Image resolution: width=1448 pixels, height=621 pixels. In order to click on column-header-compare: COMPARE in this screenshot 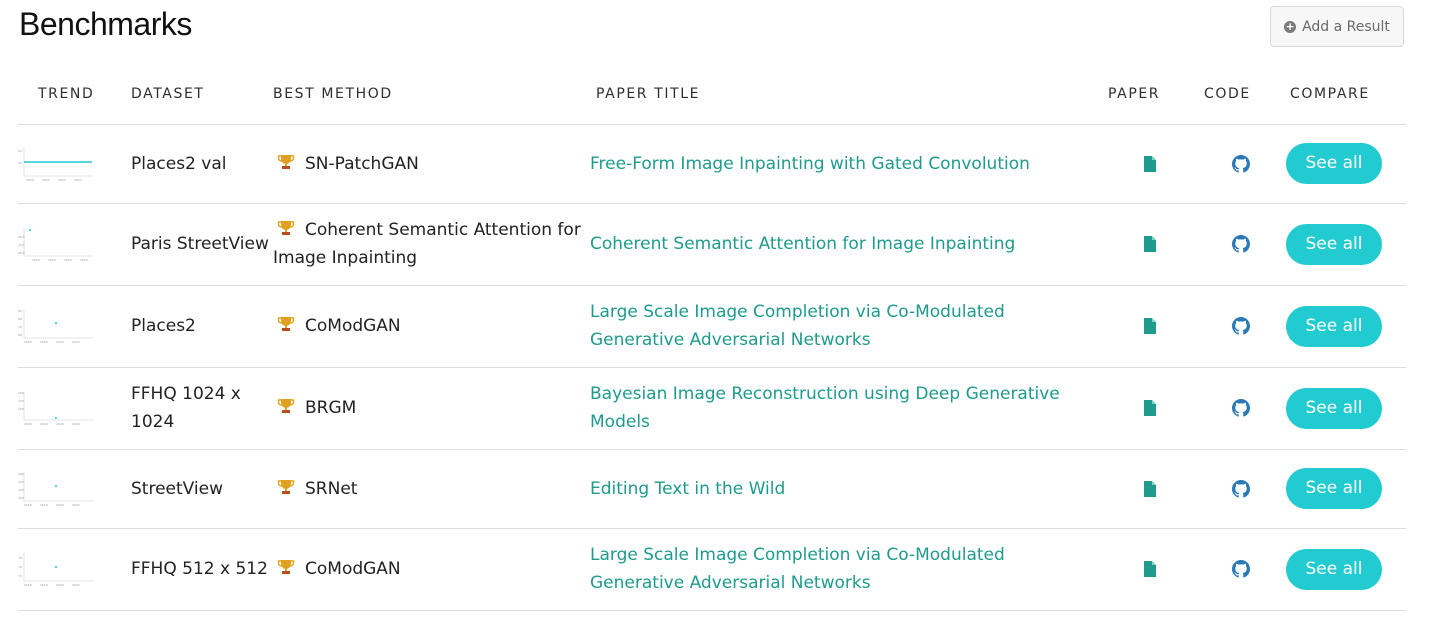, I will do `click(1346, 94)`.